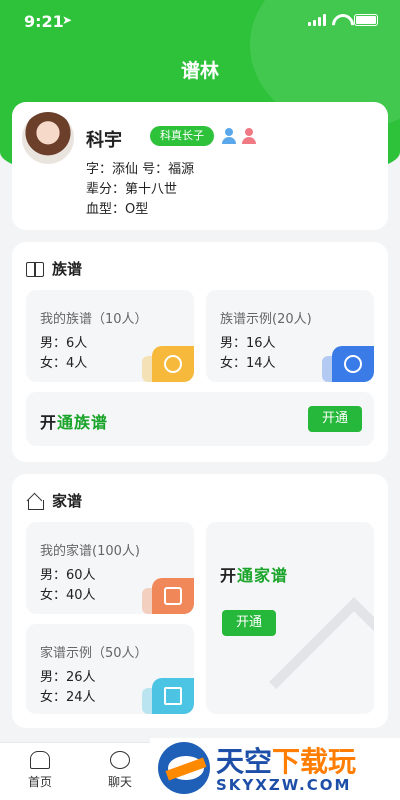 The image size is (400, 800). I want to click on open-jiapu-logo: 开通家谱, so click(254, 575).